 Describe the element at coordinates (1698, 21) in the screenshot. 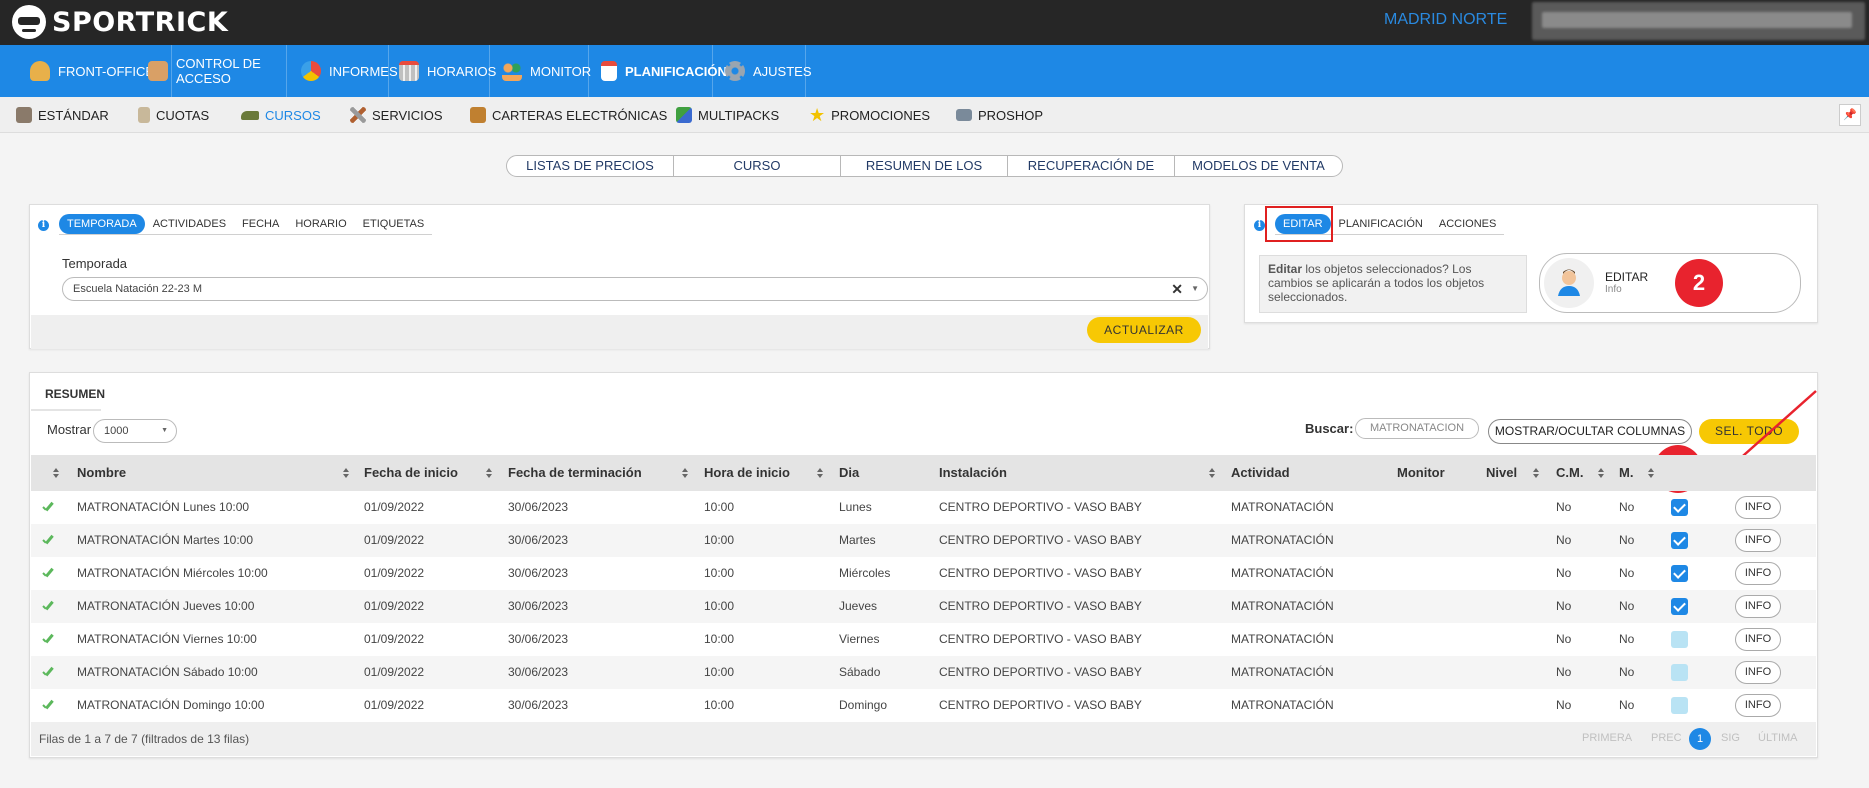

I see `user-account-blurred` at that location.